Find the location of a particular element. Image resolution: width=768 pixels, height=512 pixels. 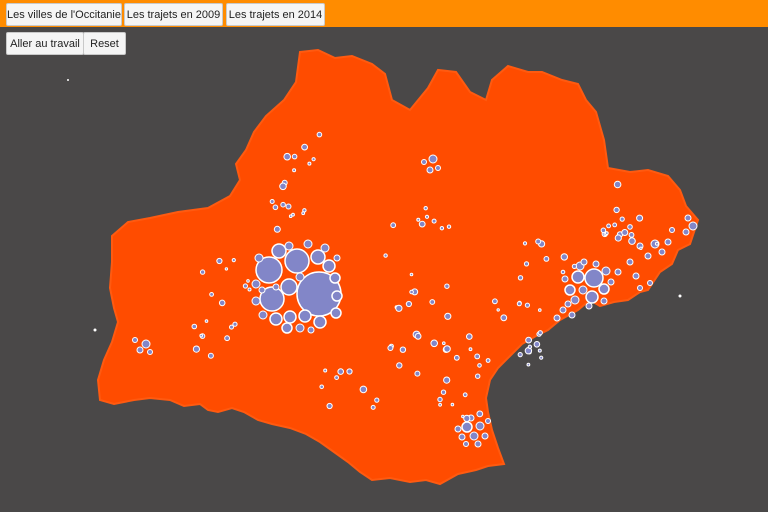

tab-villes-occitanie: Les villes de l'Occitanie is located at coordinates (64, 14).